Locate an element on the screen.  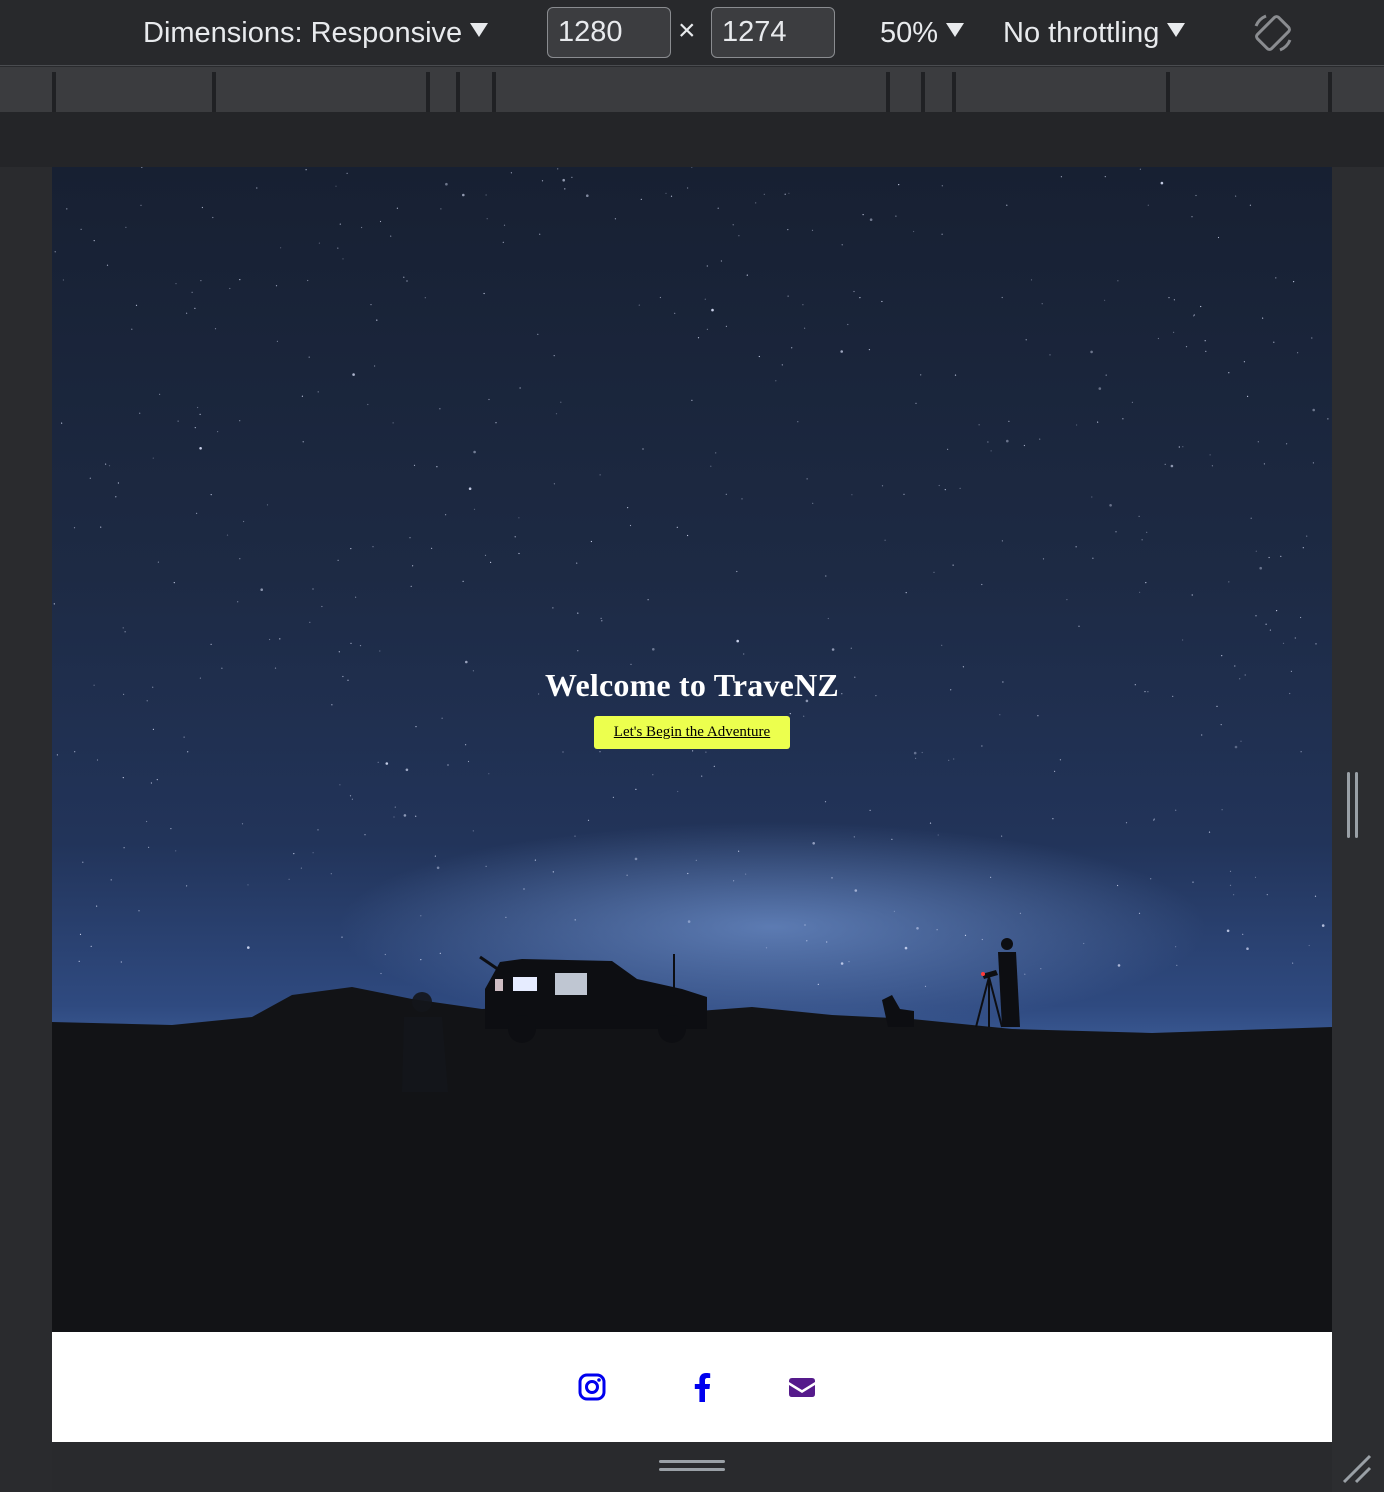
throttling-dropdown: No throttling is located at coordinates (1094, 33).